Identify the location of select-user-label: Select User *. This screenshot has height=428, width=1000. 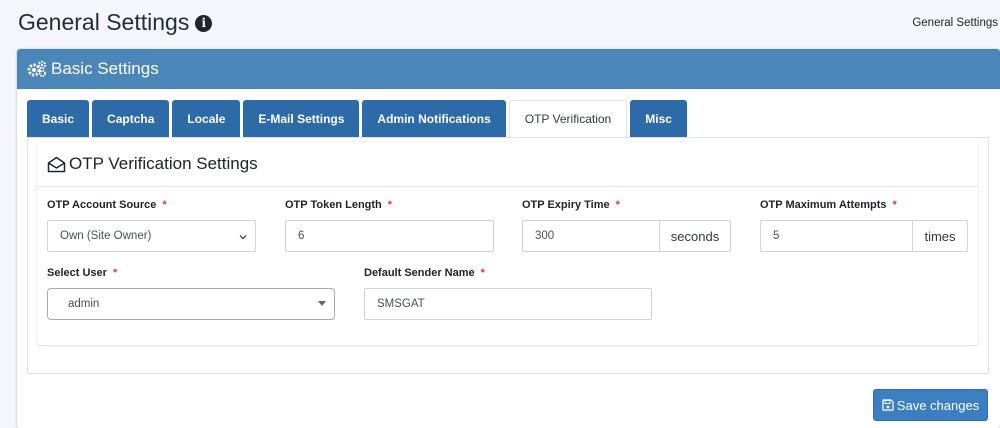
(82, 273).